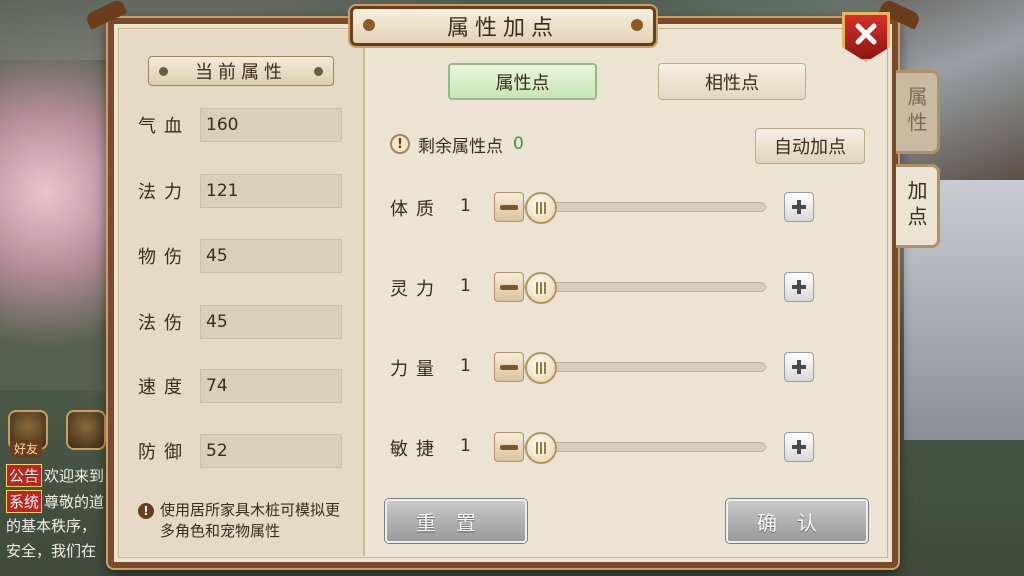 The image size is (1024, 576). Describe the element at coordinates (271, 451) in the screenshot. I see `stat-value: 52` at that location.